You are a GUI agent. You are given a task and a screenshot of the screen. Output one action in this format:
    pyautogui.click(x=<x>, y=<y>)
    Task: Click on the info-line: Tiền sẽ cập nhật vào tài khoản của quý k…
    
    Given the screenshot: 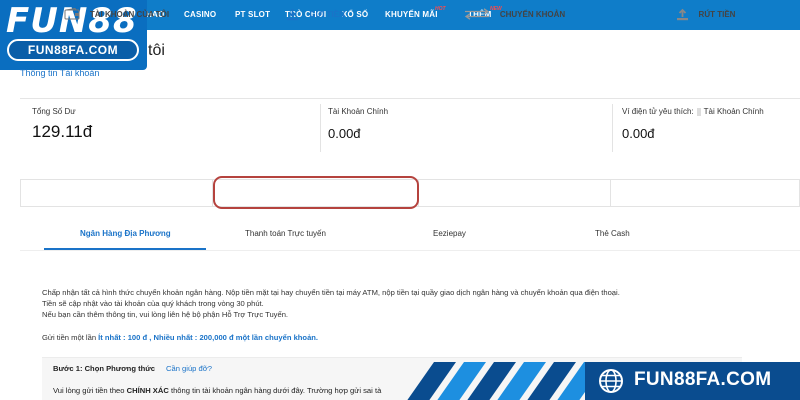 What is the action you would take?
    pyautogui.click(x=153, y=303)
    